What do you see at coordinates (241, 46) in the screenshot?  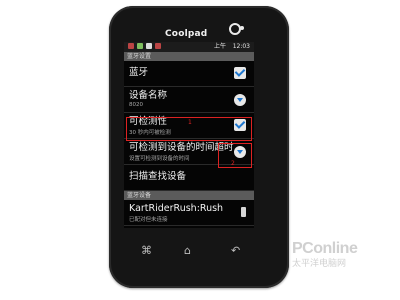 I see `status-time: 12:03` at bounding box center [241, 46].